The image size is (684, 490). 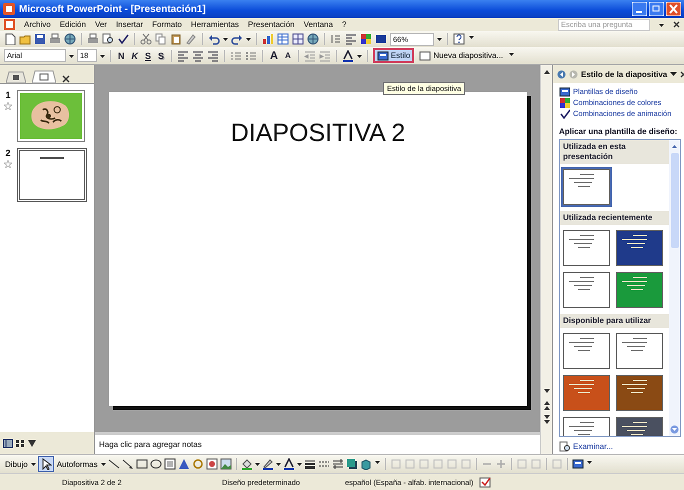 What do you see at coordinates (20, 443) in the screenshot?
I see `sorter-view-icon` at bounding box center [20, 443].